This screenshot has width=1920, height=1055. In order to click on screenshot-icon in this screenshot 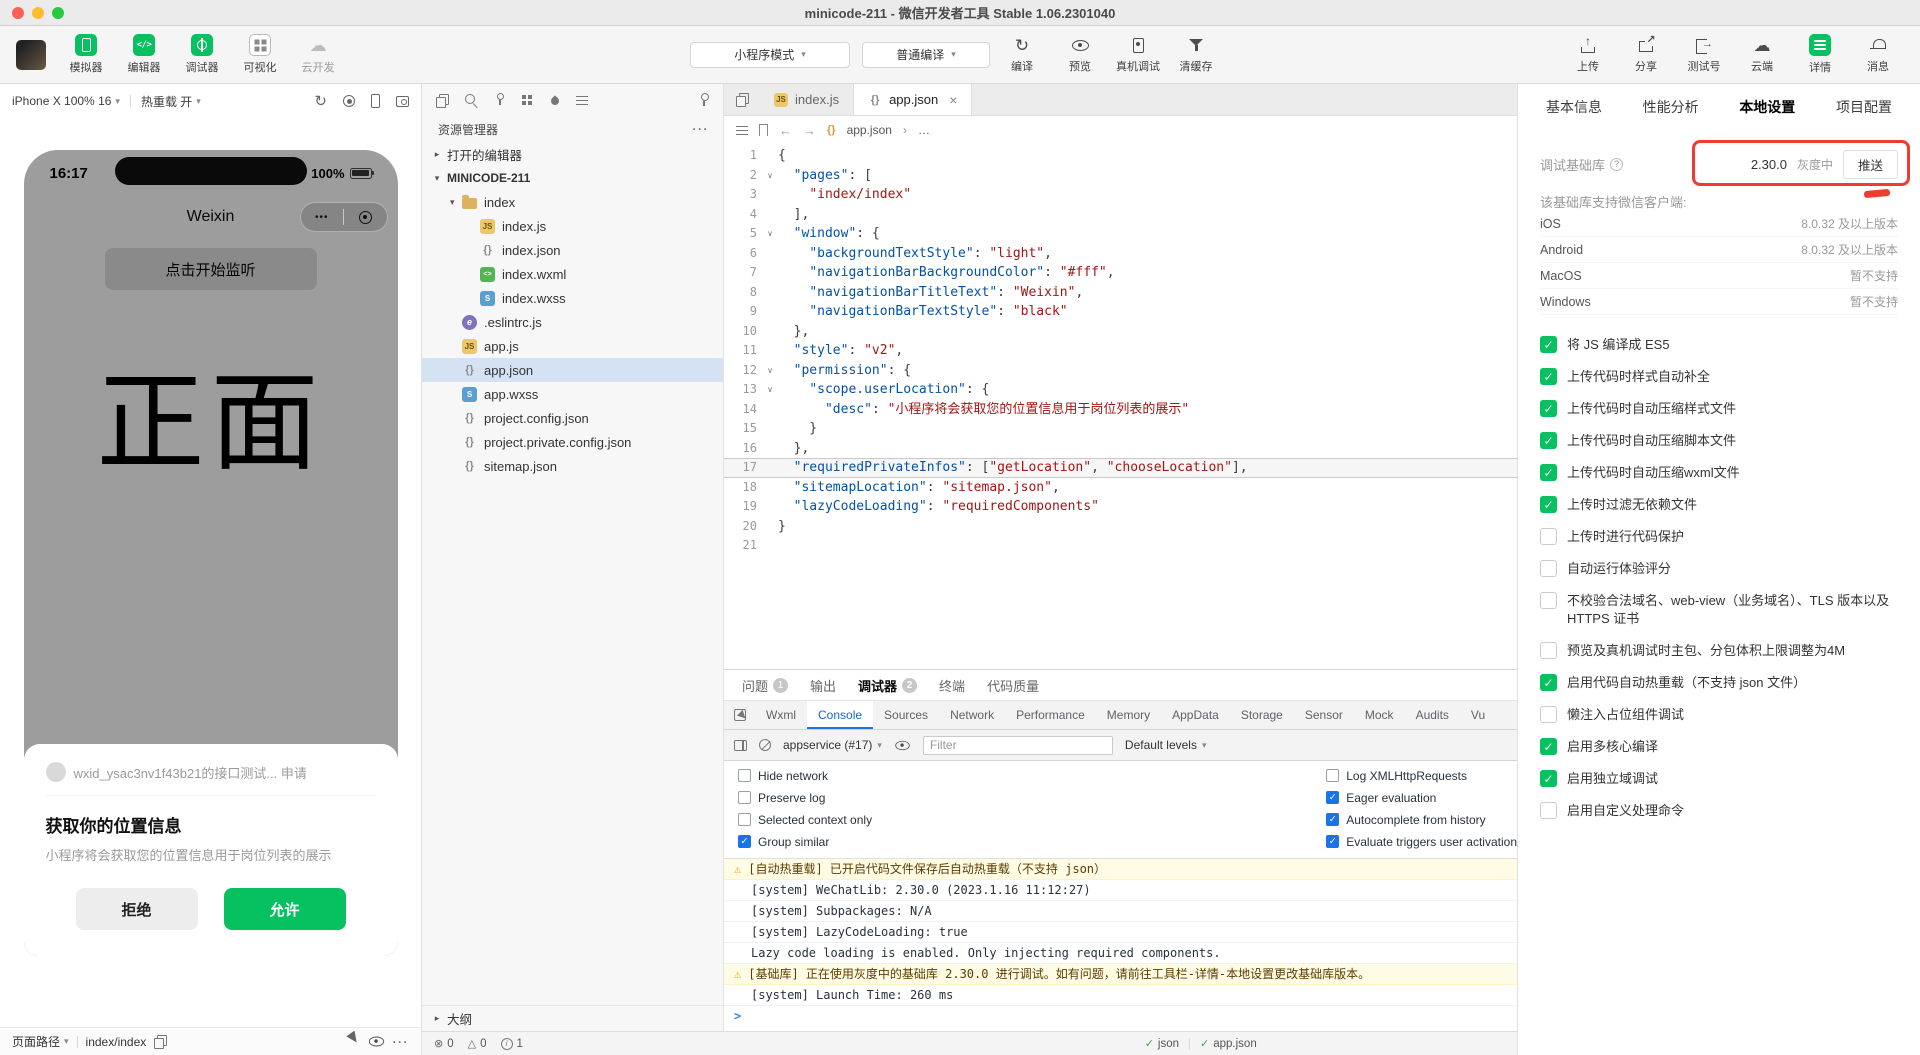, I will do `click(402, 101)`.